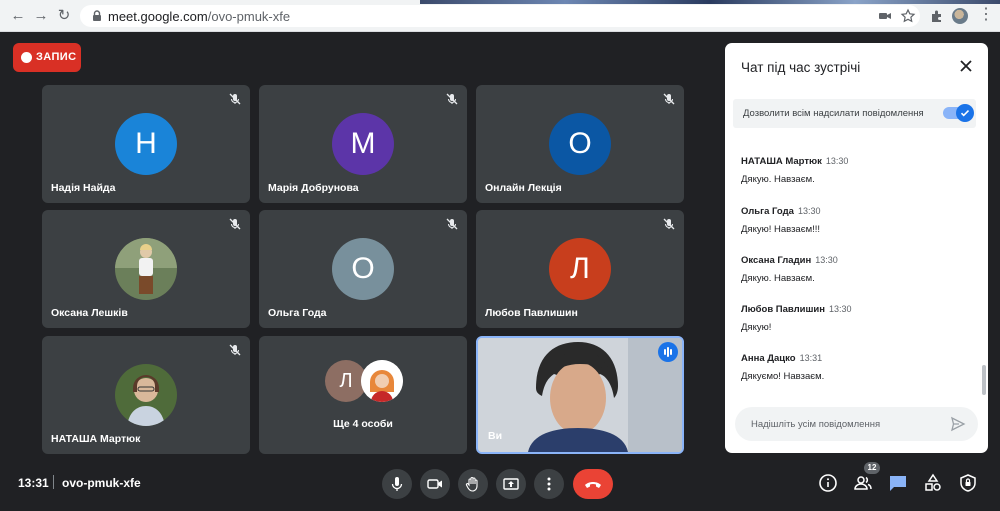 The image size is (1000, 511). I want to click on chat-message: Оксана Гладин 13:30 Дякую. Навзаєм., so click(851, 269).